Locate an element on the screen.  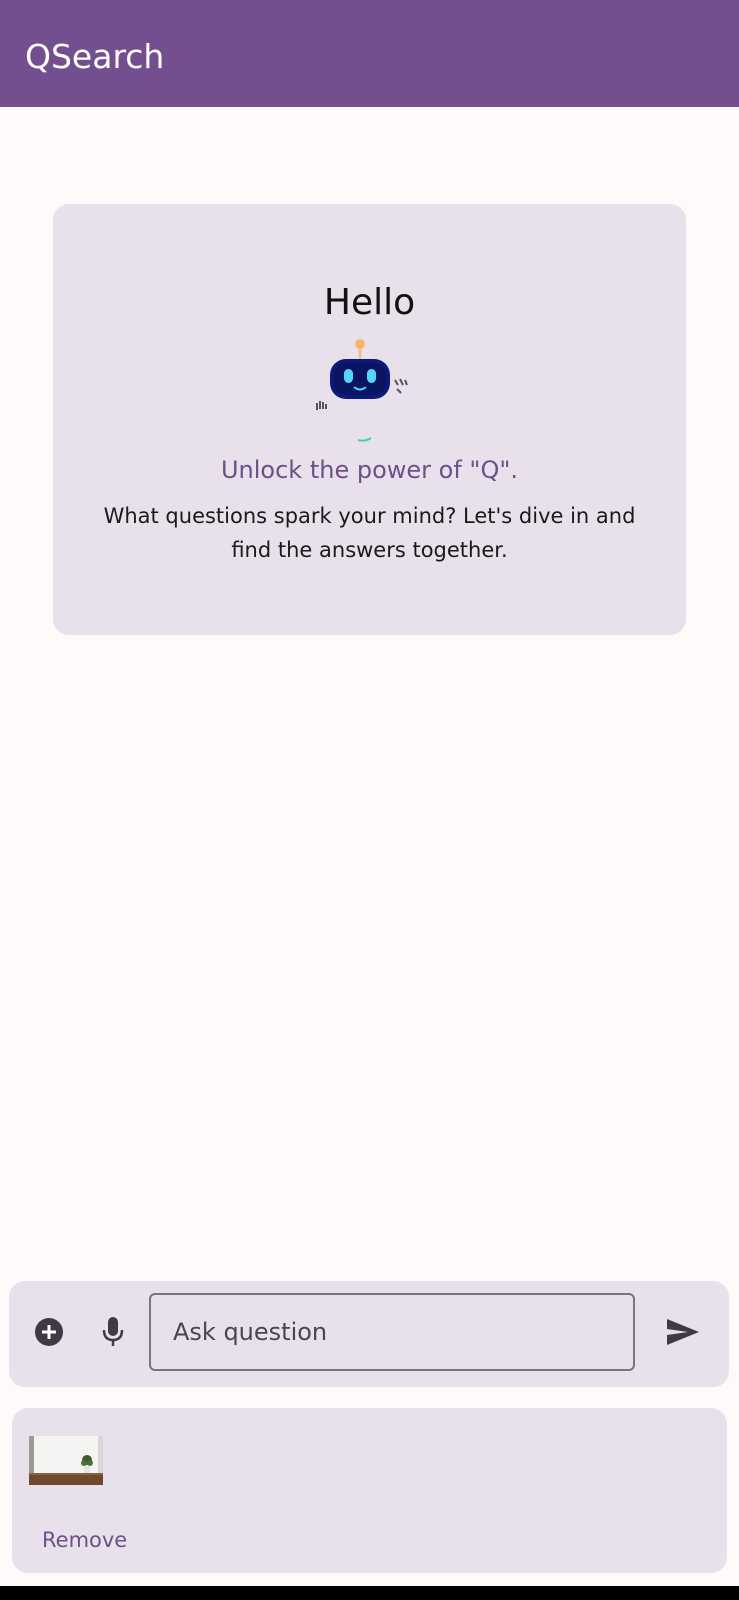
add-attachment-button is located at coordinates (49, 1334).